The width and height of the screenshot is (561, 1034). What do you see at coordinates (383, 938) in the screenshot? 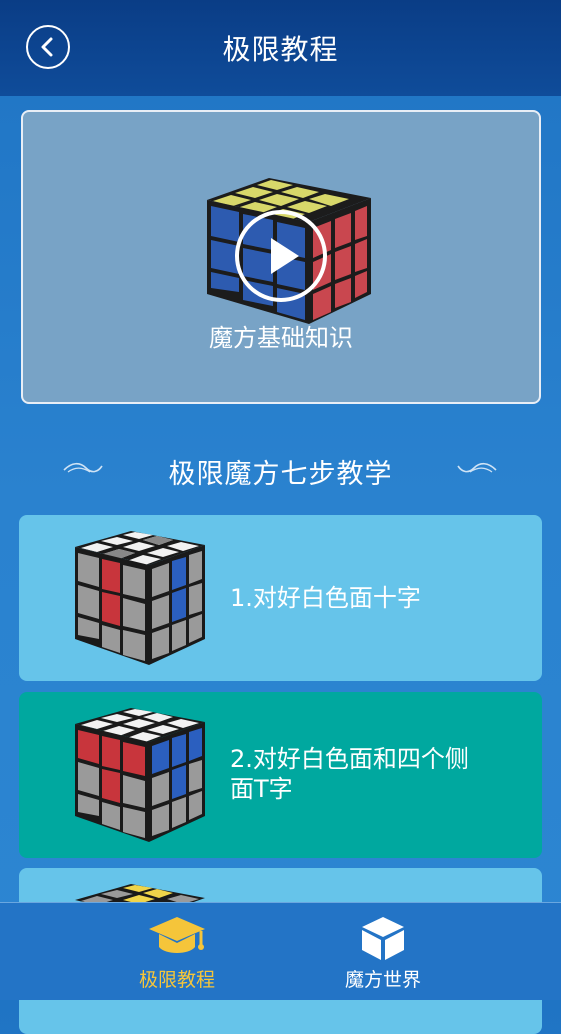
I see `cube-icon` at bounding box center [383, 938].